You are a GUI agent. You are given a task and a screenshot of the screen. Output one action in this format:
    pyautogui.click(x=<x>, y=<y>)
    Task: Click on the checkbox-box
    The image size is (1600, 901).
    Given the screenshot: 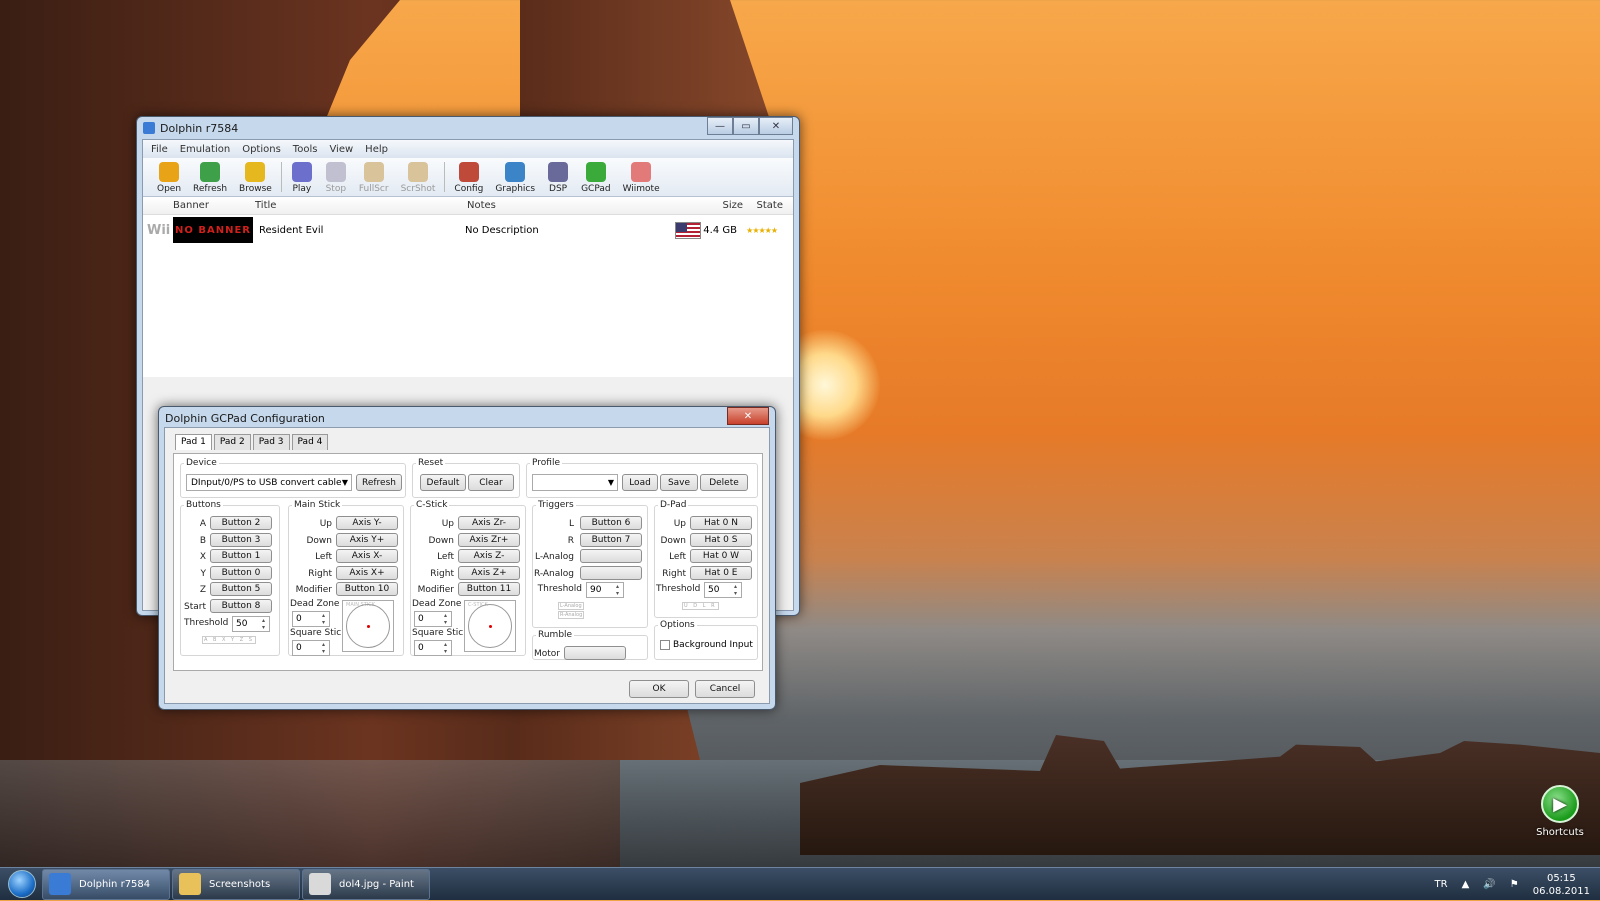 What is the action you would take?
    pyautogui.click(x=665, y=645)
    